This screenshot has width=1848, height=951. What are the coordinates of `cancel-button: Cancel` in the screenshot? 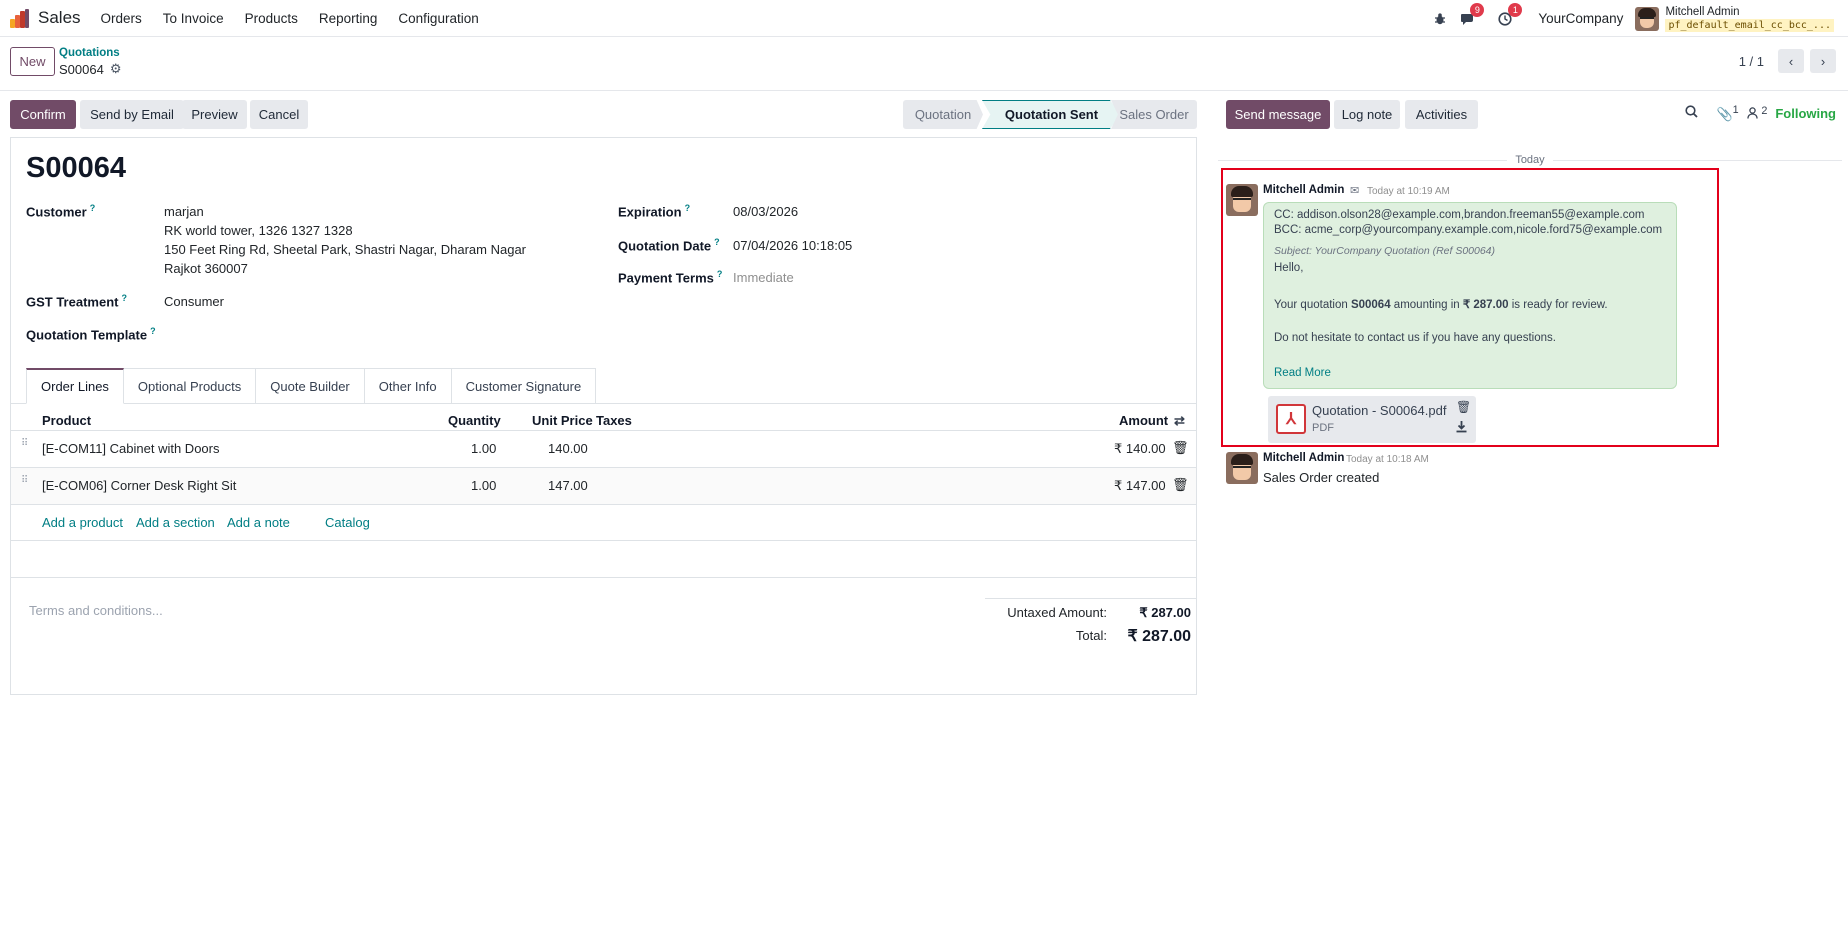 It's located at (279, 114).